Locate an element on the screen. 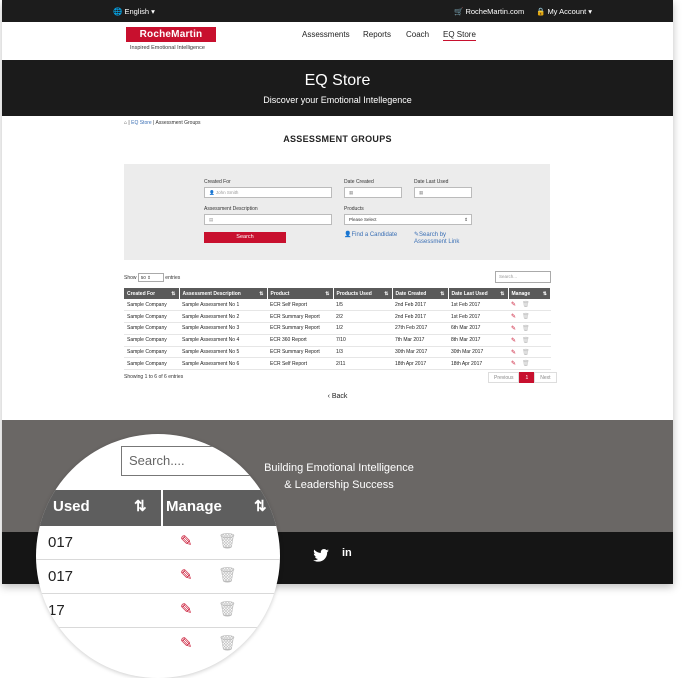 The height and width of the screenshot is (678, 688). find-candidate-link: 👤Find a Candidate is located at coordinates (370, 235).